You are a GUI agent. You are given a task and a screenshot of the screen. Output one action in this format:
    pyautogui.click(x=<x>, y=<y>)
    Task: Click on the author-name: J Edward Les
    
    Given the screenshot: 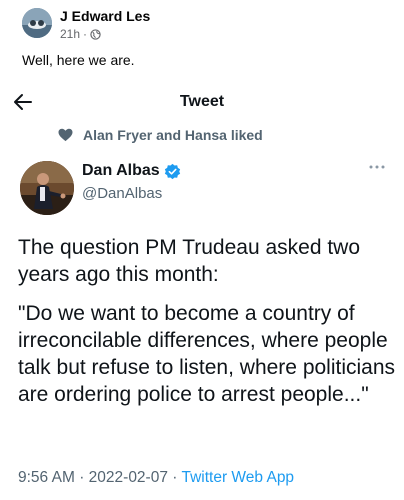 What is the action you would take?
    pyautogui.click(x=105, y=16)
    